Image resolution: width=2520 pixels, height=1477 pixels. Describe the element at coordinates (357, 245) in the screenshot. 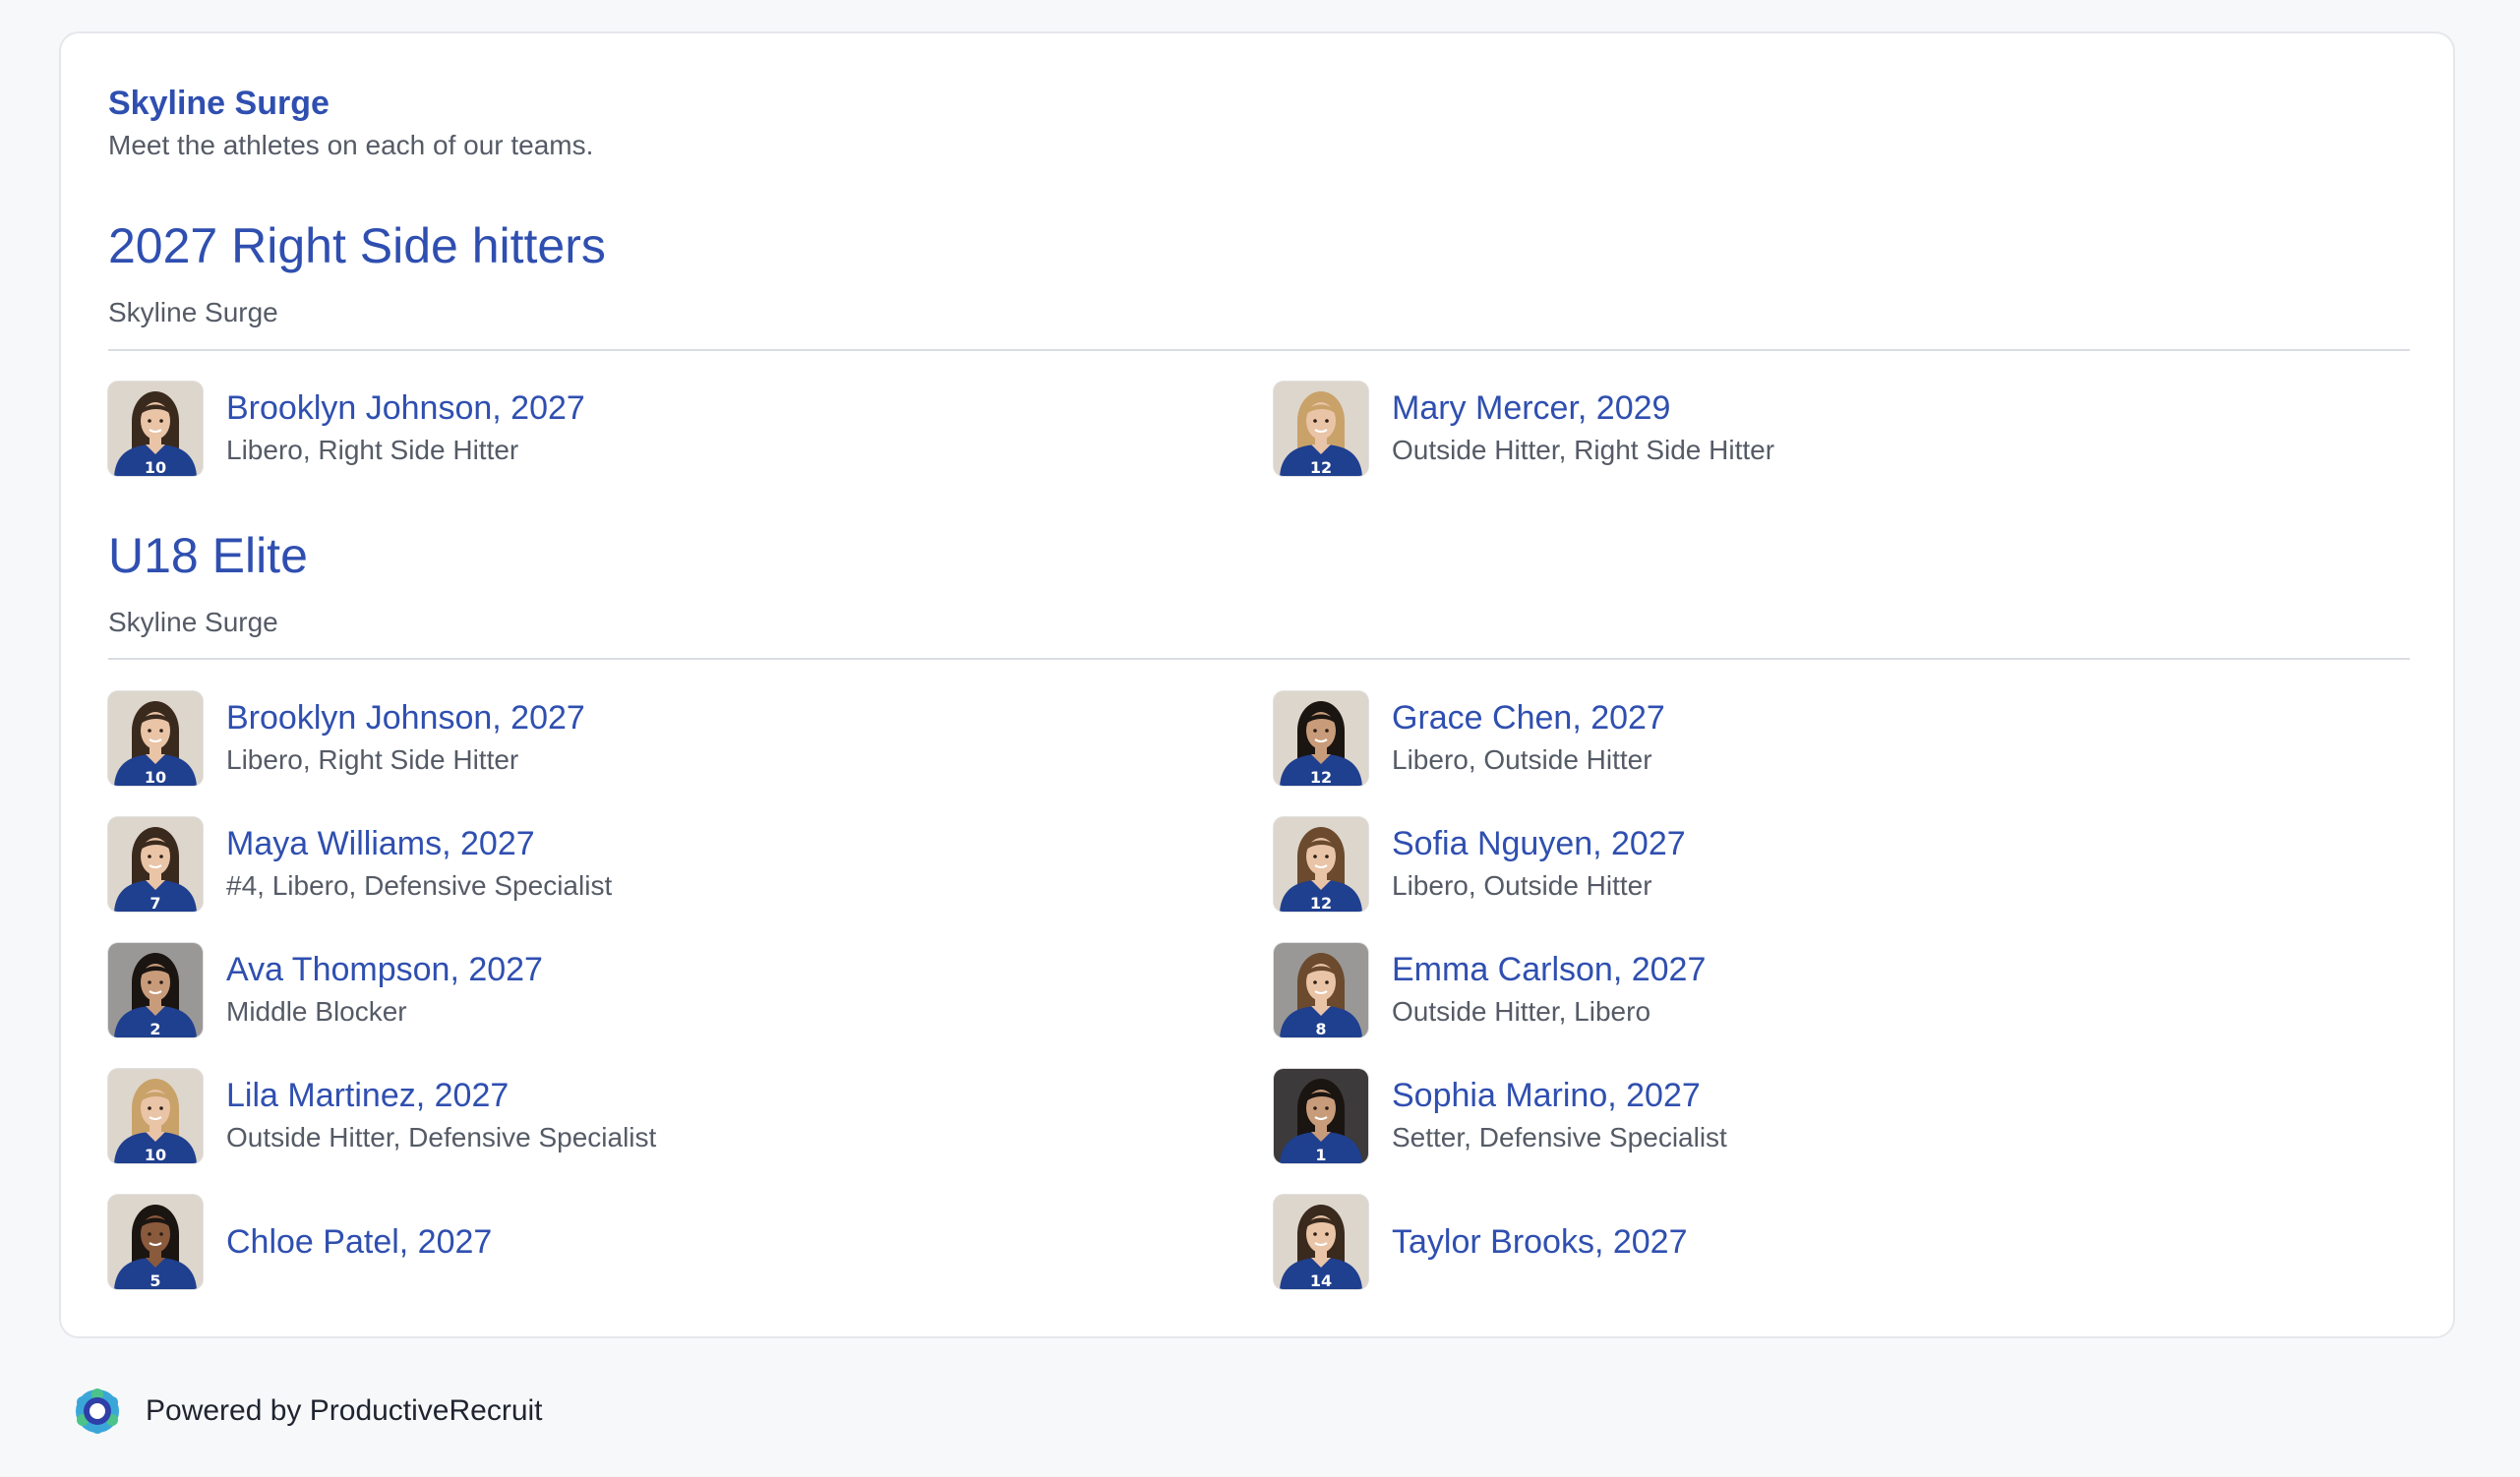

I see `team-title: 2027 Right Side hitters` at that location.